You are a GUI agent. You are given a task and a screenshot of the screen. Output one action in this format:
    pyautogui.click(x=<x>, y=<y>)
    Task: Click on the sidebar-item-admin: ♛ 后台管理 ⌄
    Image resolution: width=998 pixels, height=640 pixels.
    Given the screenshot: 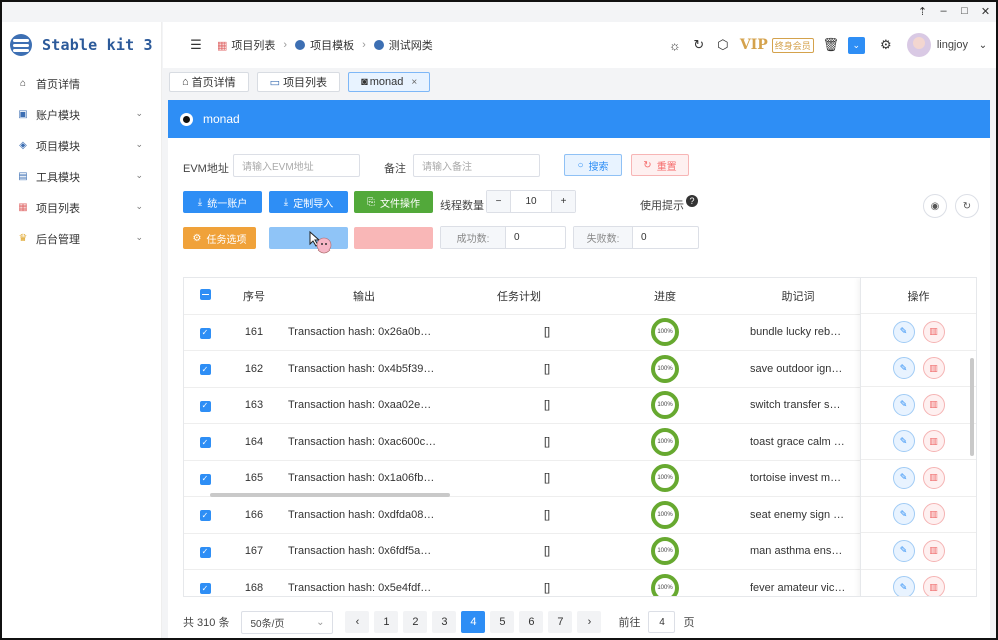 What is the action you would take?
    pyautogui.click(x=81, y=238)
    